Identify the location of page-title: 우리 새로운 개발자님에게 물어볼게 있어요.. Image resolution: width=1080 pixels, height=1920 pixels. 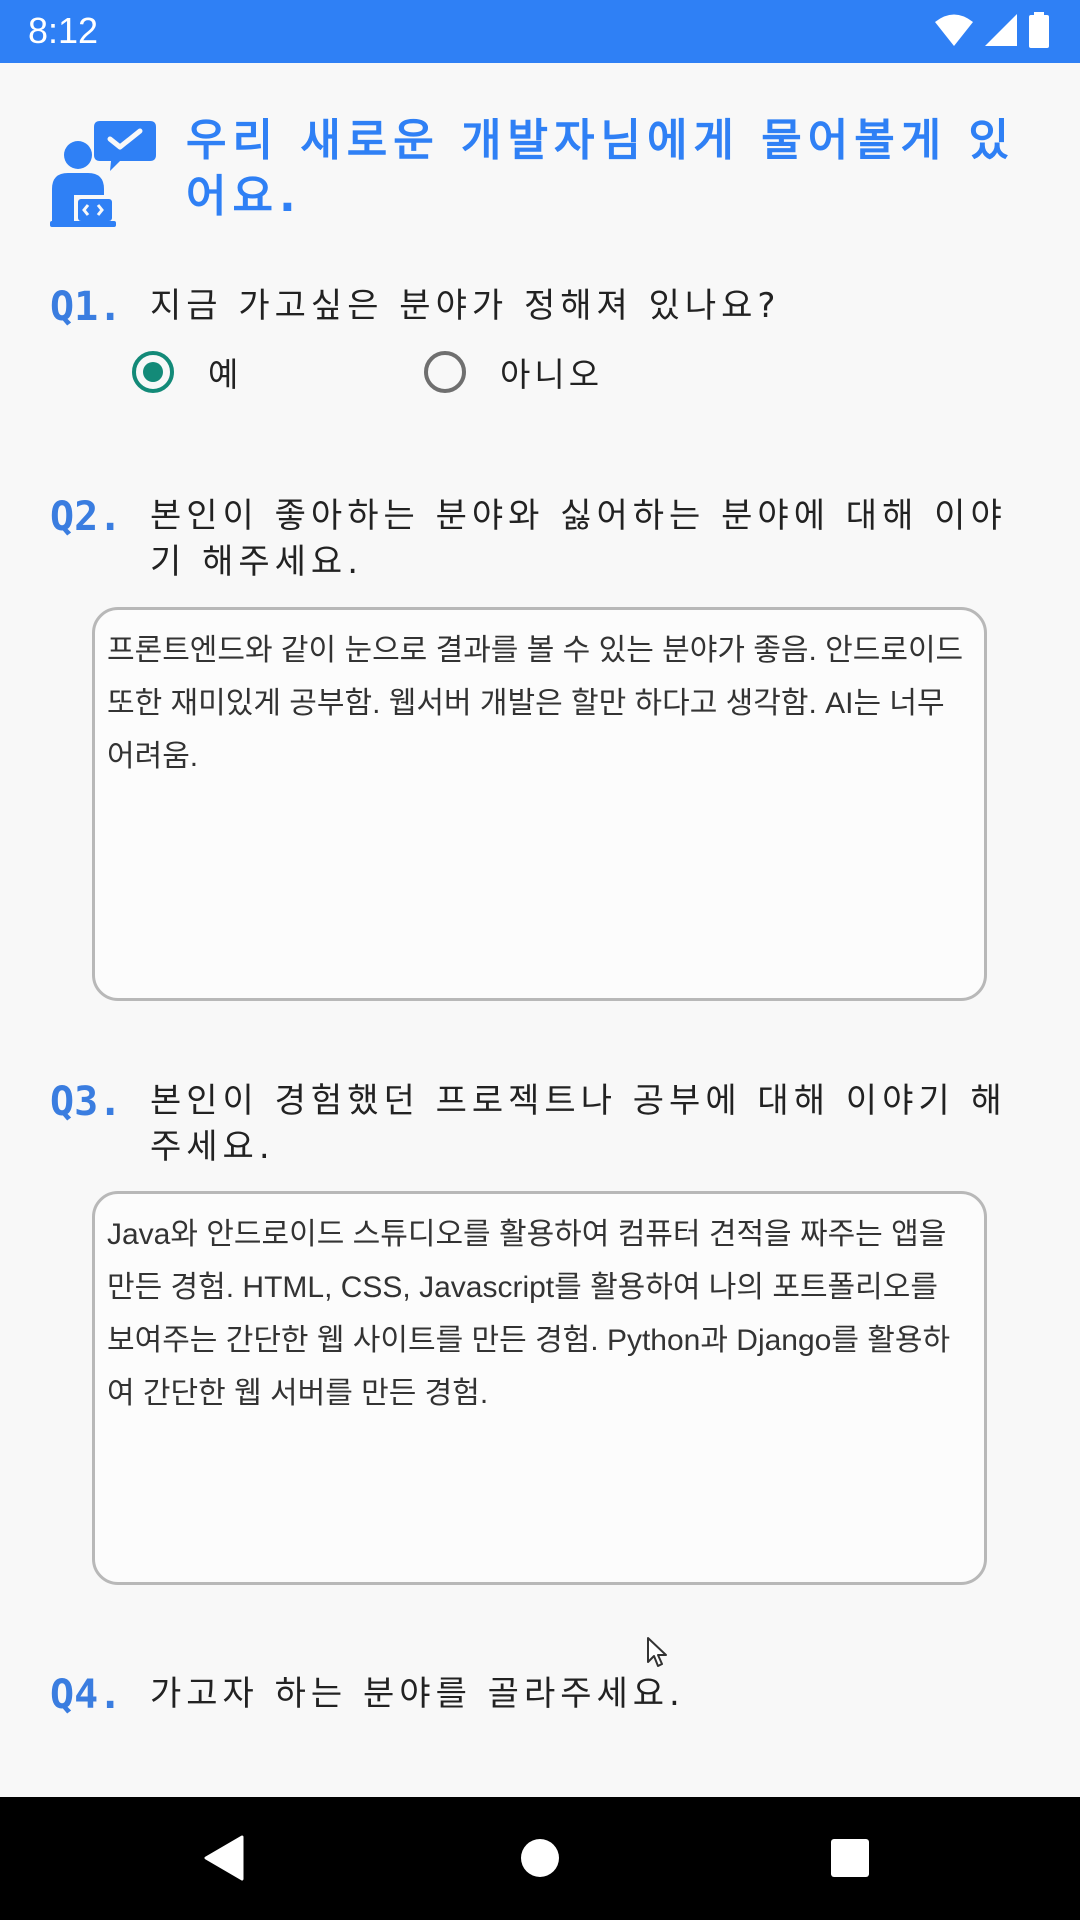
(600, 168).